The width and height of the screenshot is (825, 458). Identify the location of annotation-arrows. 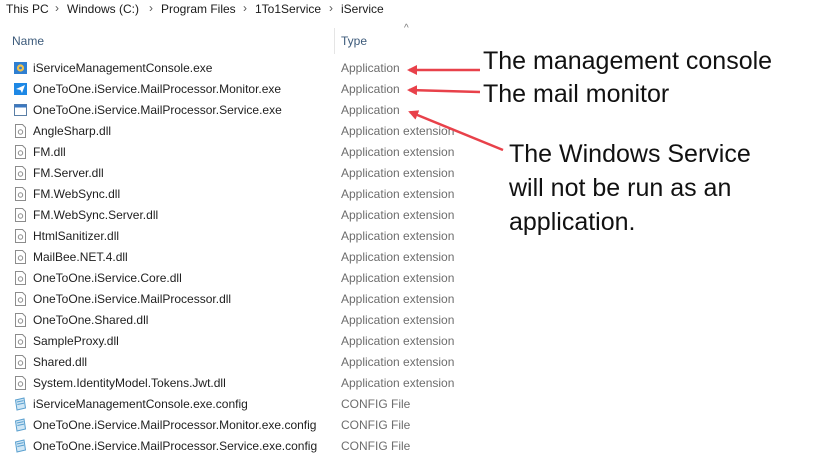
(455, 108).